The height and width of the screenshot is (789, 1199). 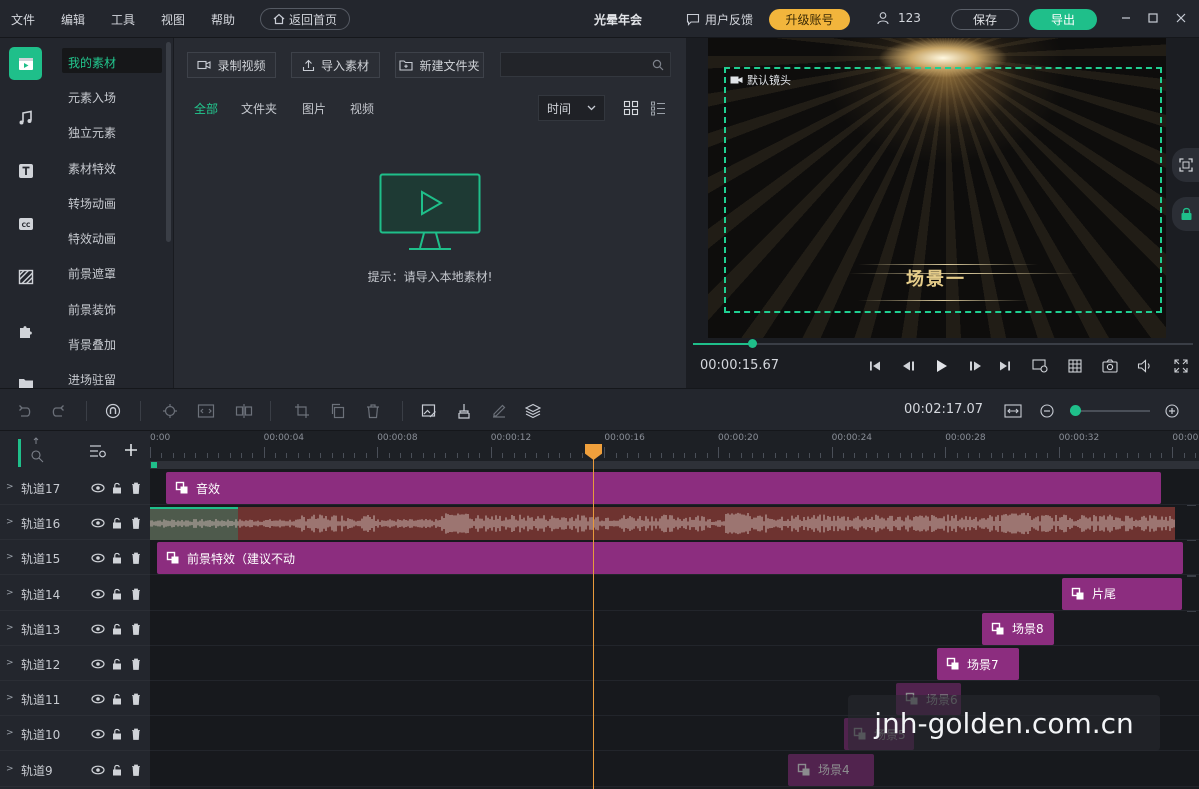 What do you see at coordinates (75, 558) in the screenshot?
I see `track-header: > 轨道15` at bounding box center [75, 558].